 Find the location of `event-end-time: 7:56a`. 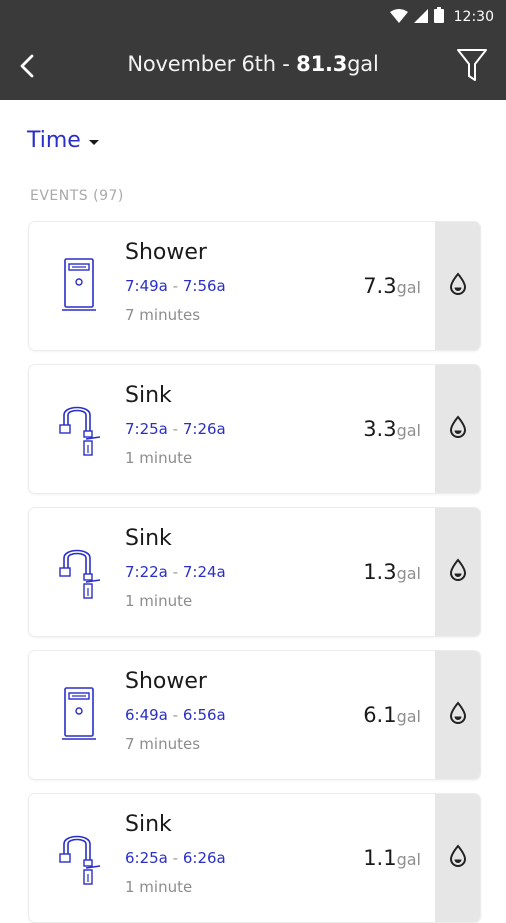

event-end-time: 7:56a is located at coordinates (204, 286).